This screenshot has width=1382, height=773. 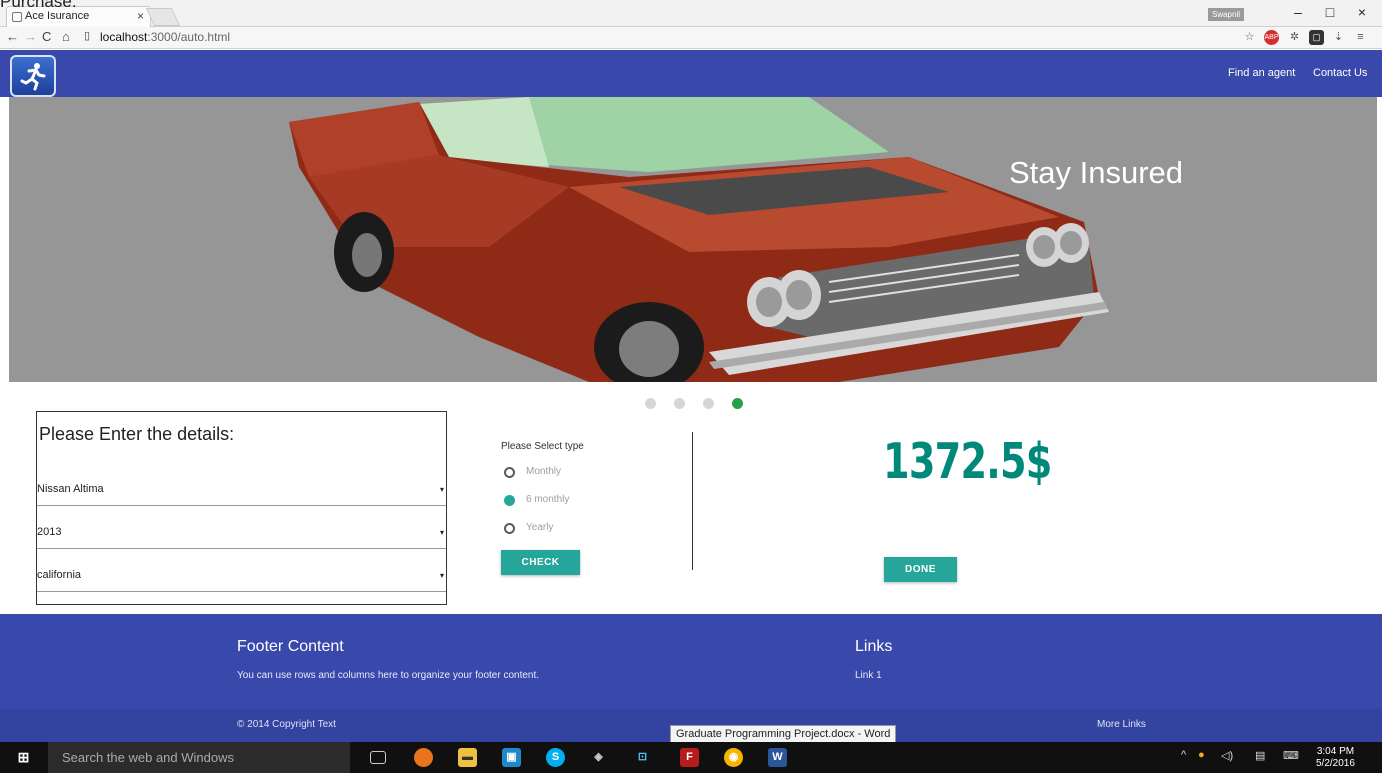 I want to click on filezilla-icon: F, so click(x=689, y=757).